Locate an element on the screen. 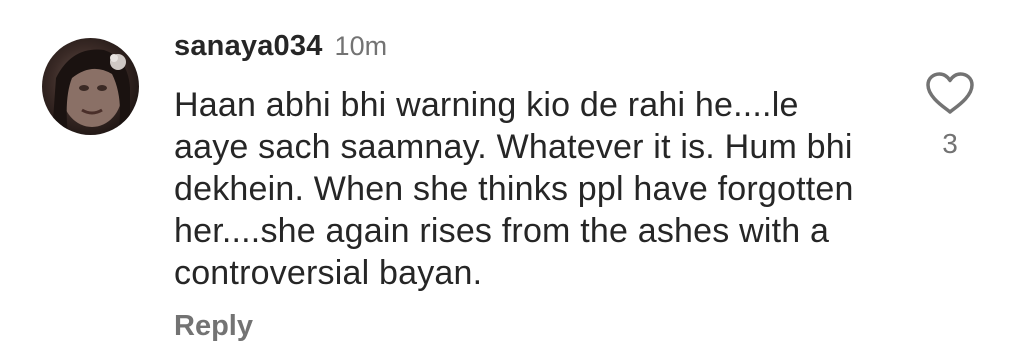 This screenshot has width=1024, height=358. like-button is located at coordinates (950, 95).